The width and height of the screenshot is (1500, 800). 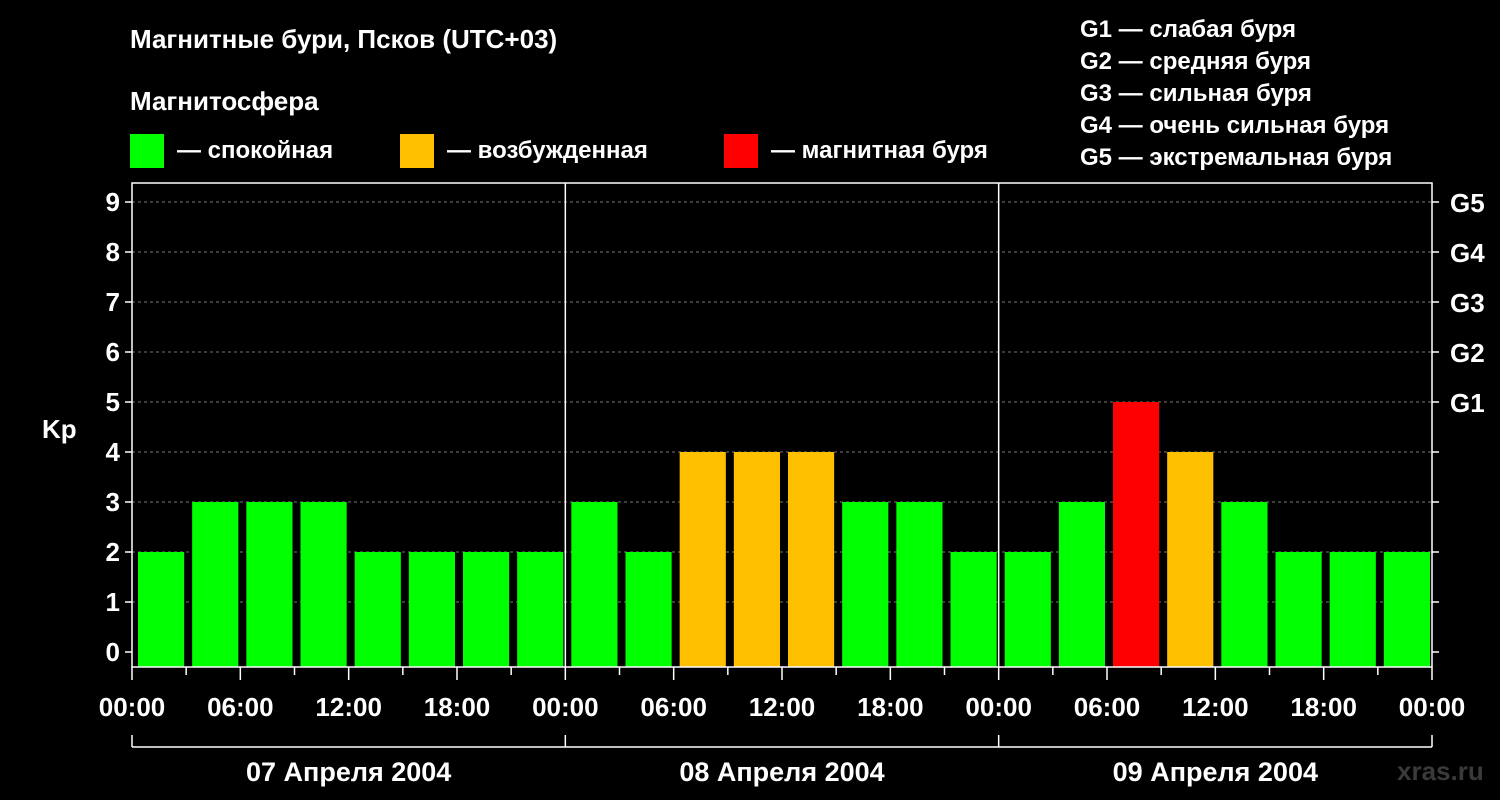 I want to click on y-tick-label: 4, so click(x=113, y=452).